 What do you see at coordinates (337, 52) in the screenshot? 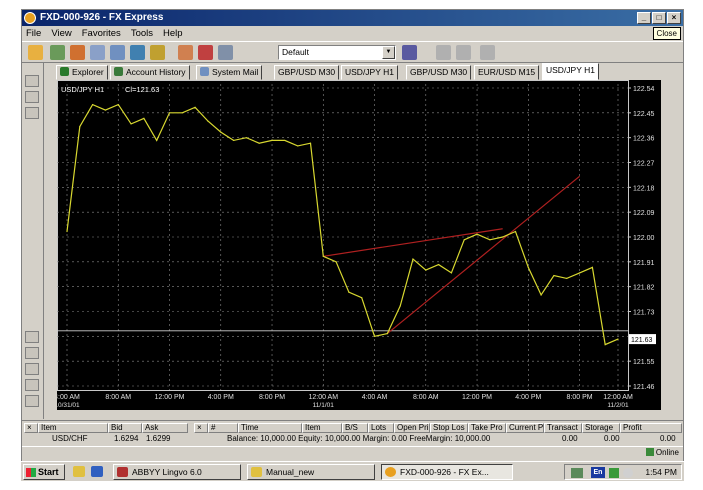
I see `profile-select: Default ▼` at bounding box center [337, 52].